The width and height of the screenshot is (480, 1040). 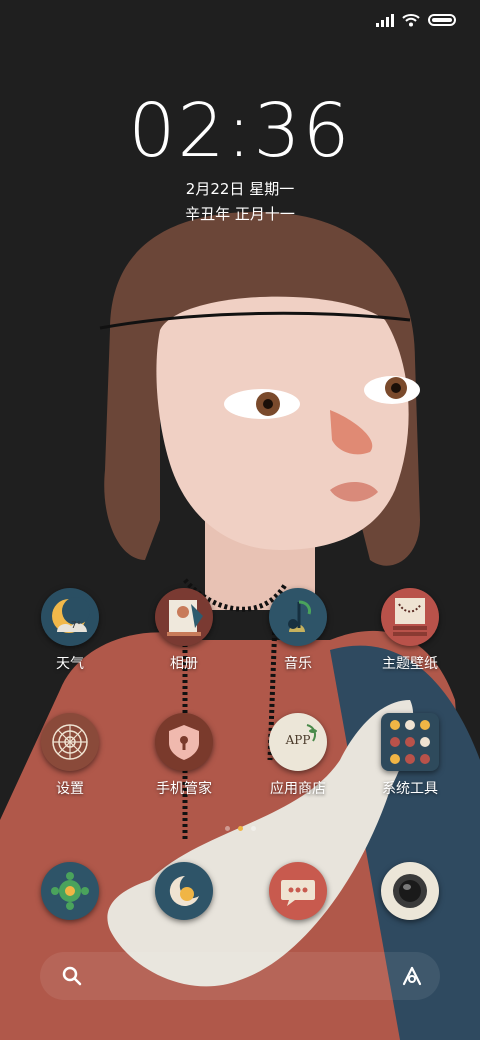 What do you see at coordinates (298, 617) in the screenshot?
I see `music-icon` at bounding box center [298, 617].